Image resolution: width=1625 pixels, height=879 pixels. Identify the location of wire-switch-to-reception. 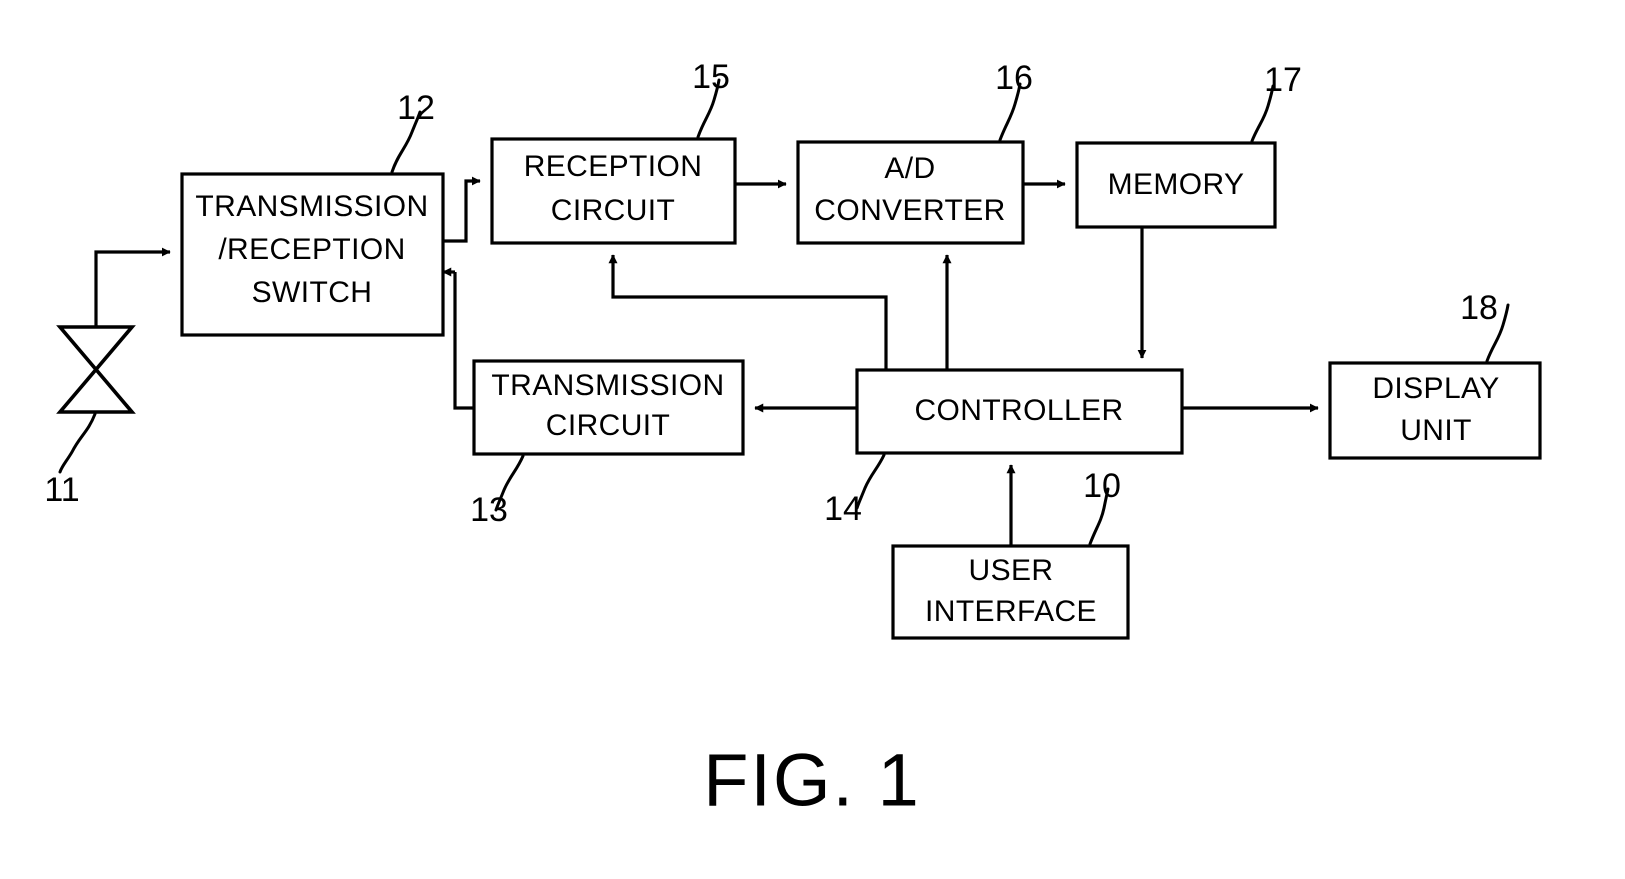
(462, 209).